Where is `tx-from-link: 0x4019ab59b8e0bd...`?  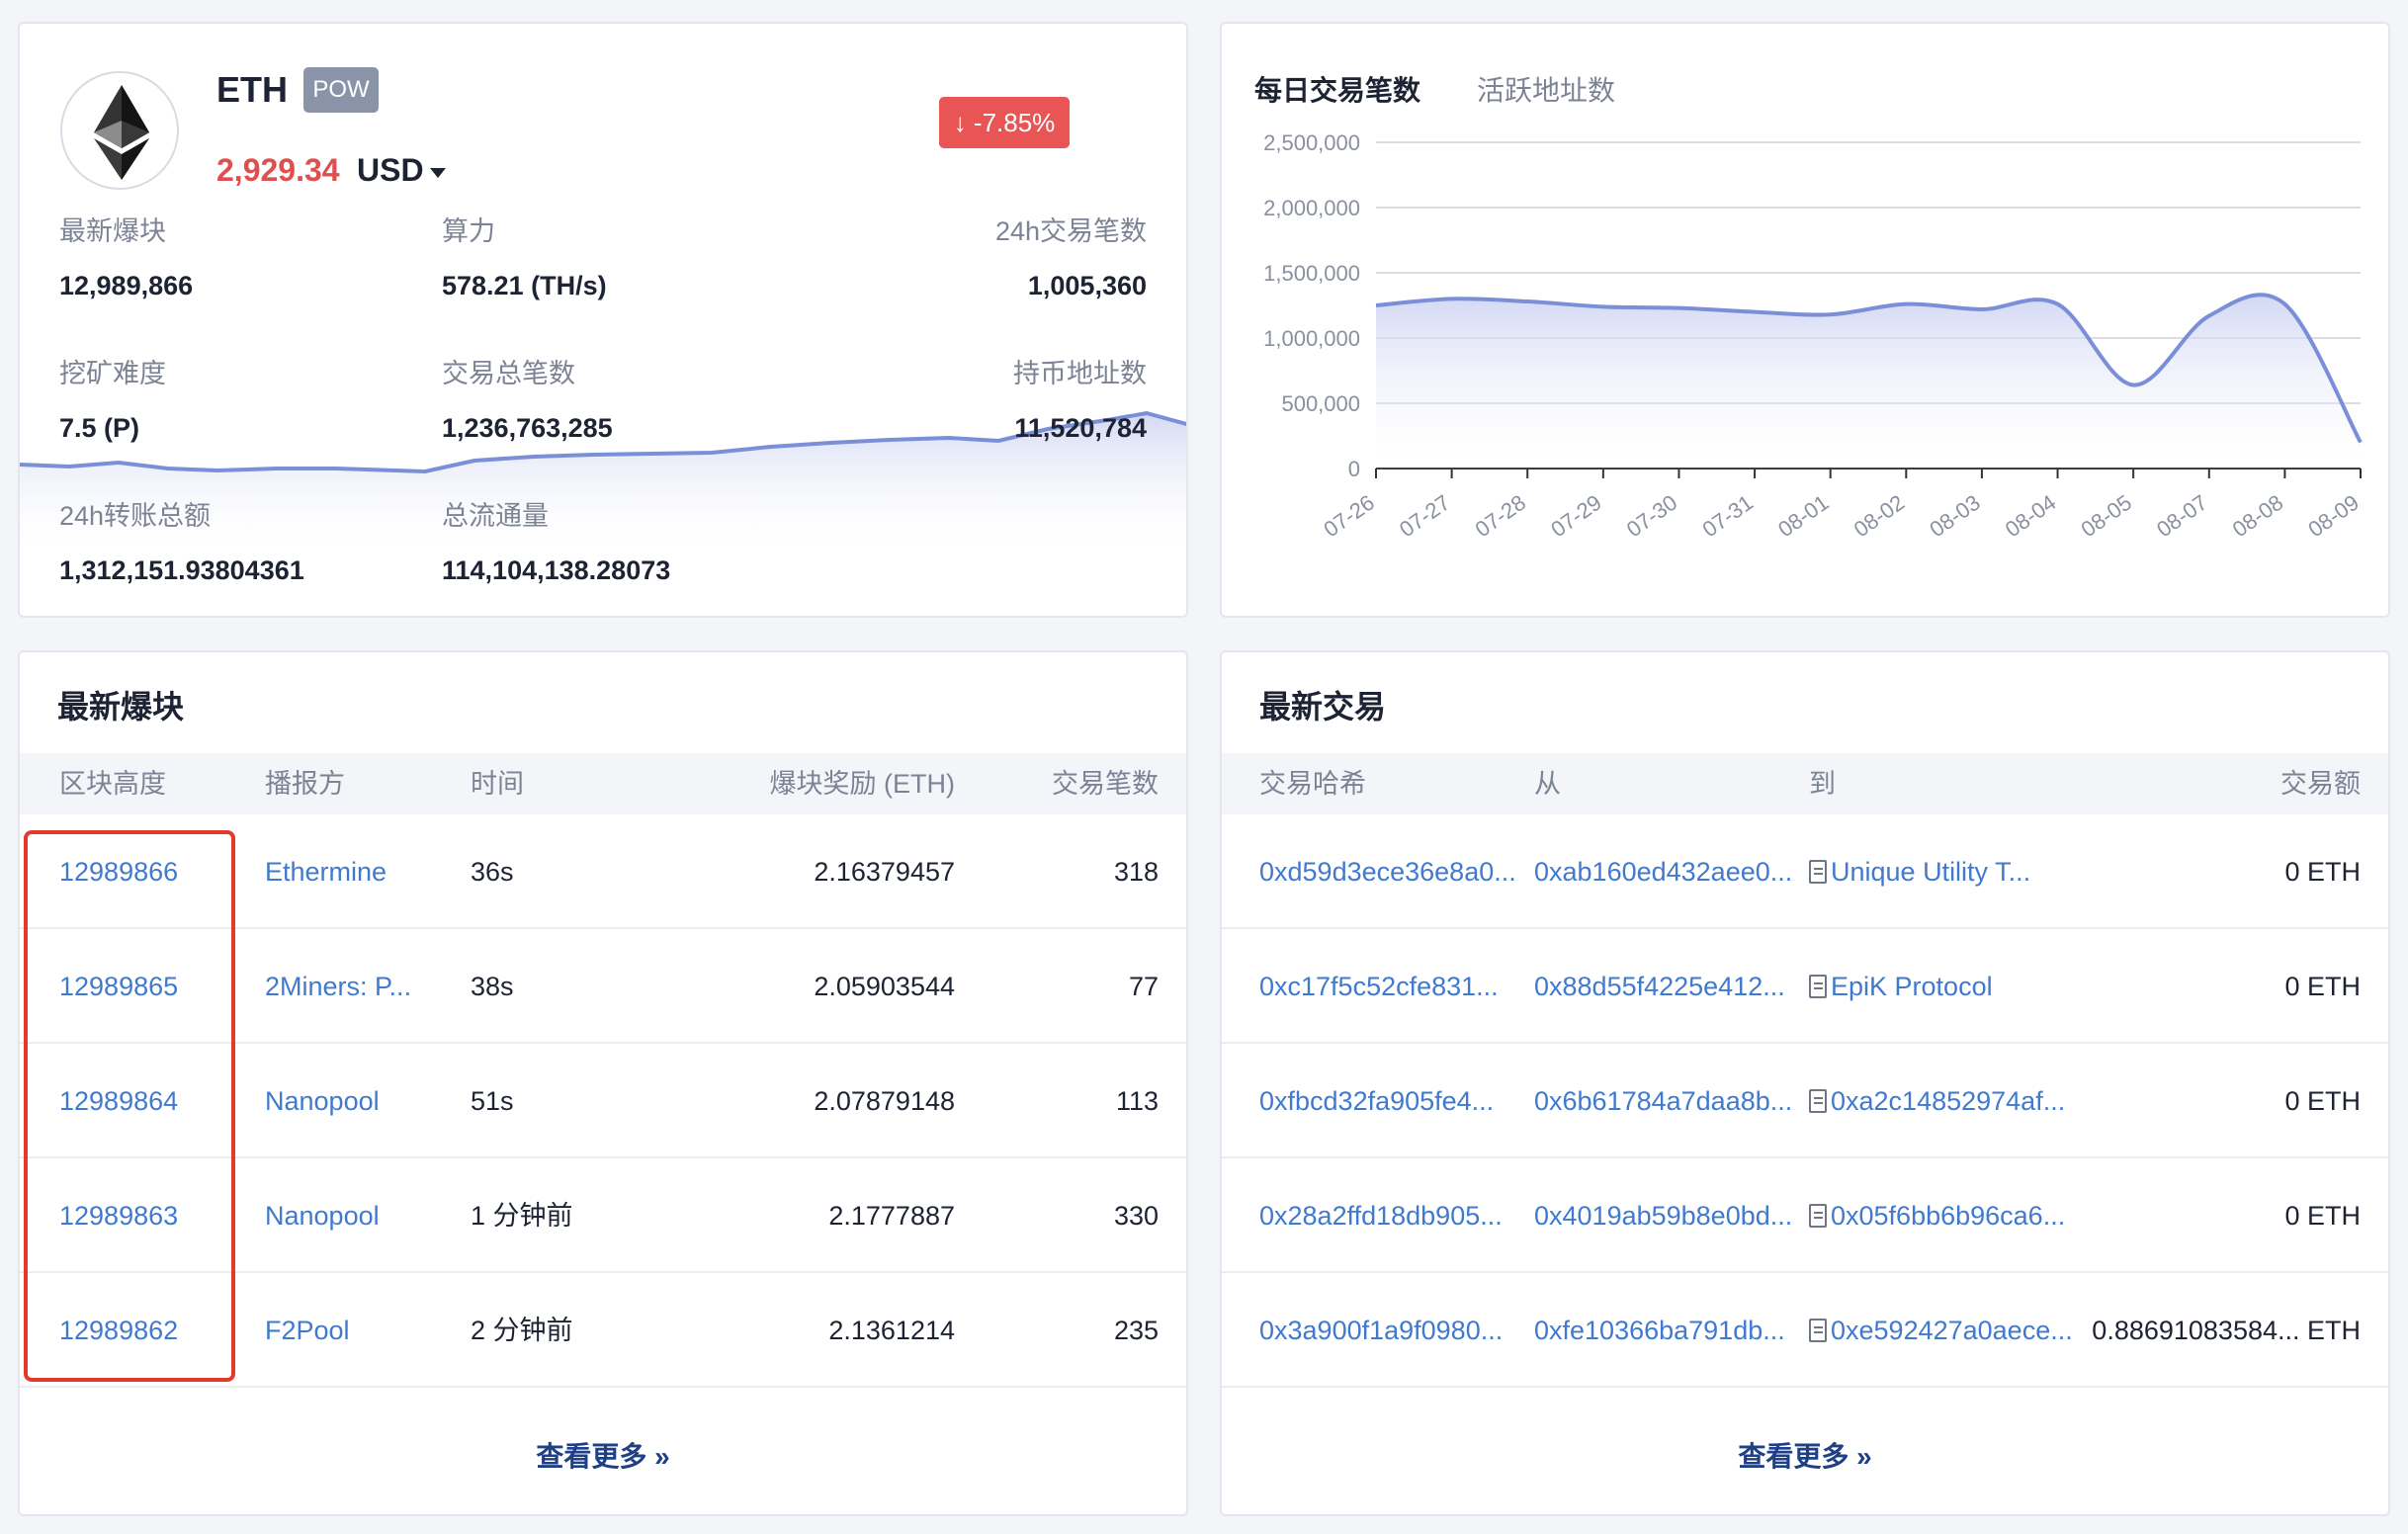
tx-from-link: 0x4019ab59b8e0bd... is located at coordinates (1668, 1215).